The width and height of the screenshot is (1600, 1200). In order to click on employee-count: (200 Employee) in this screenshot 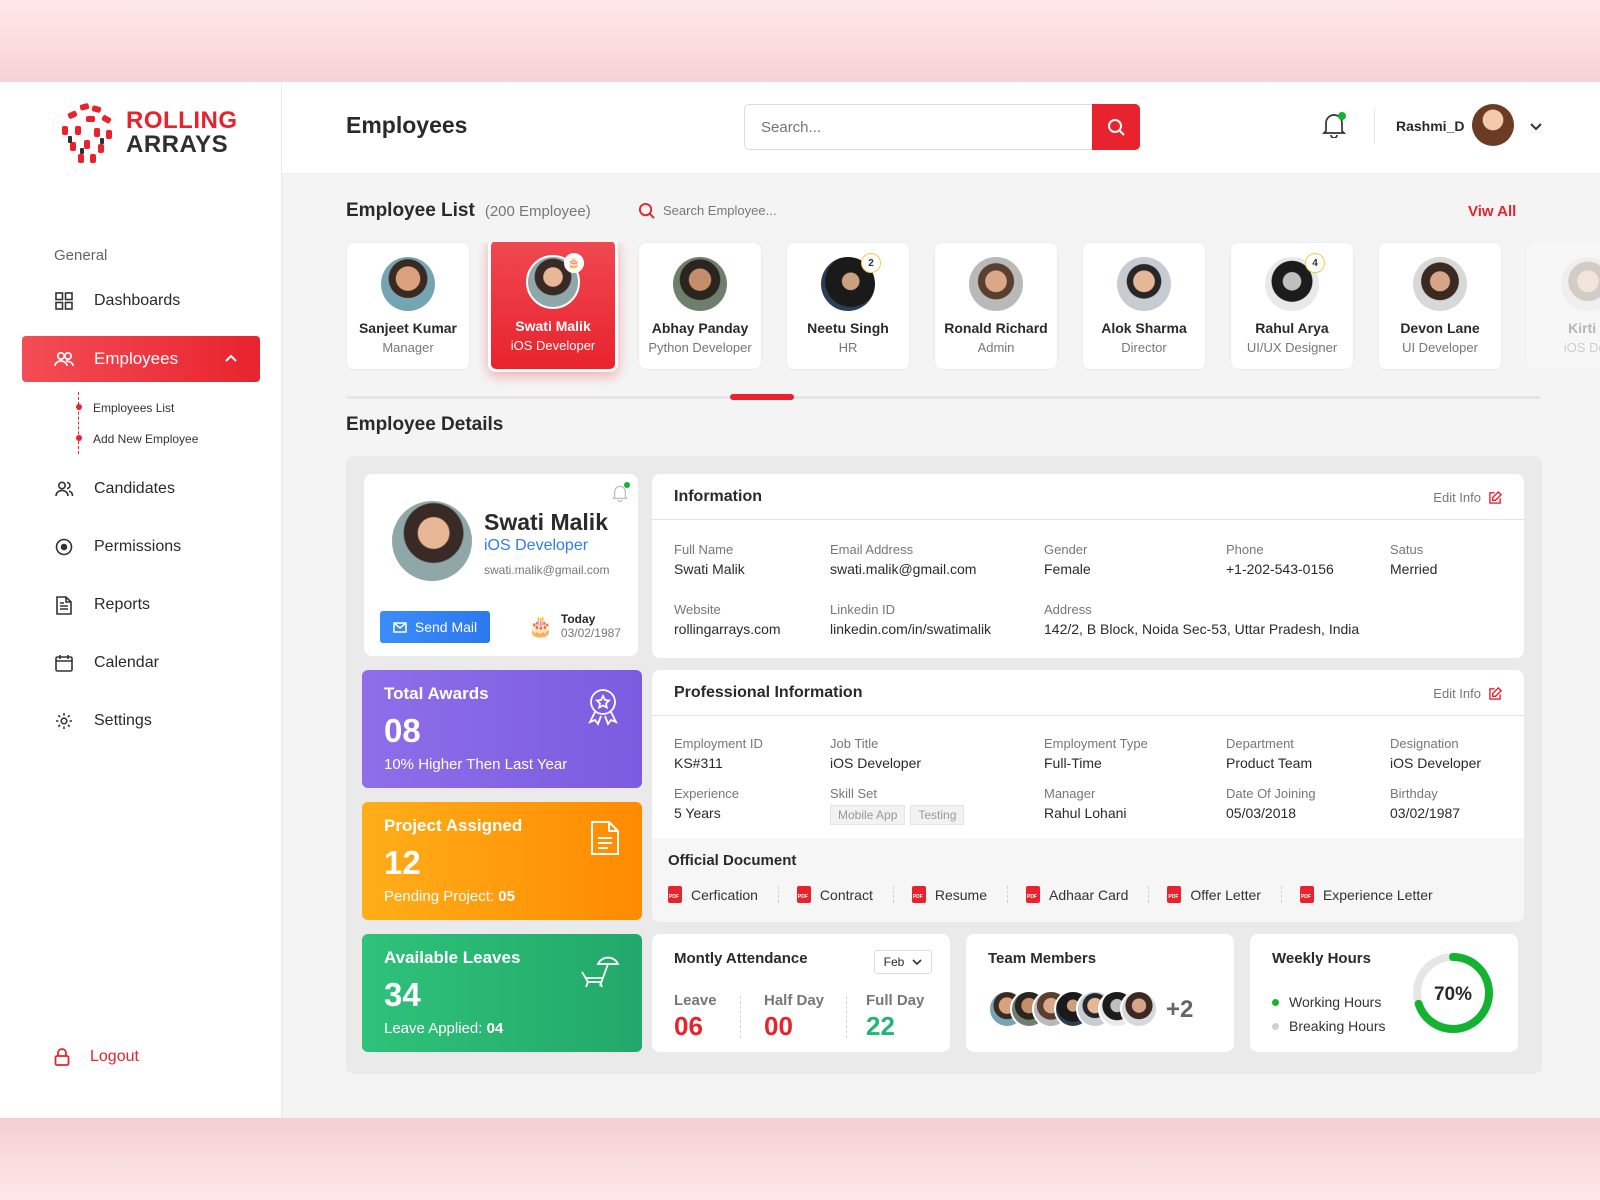, I will do `click(537, 211)`.